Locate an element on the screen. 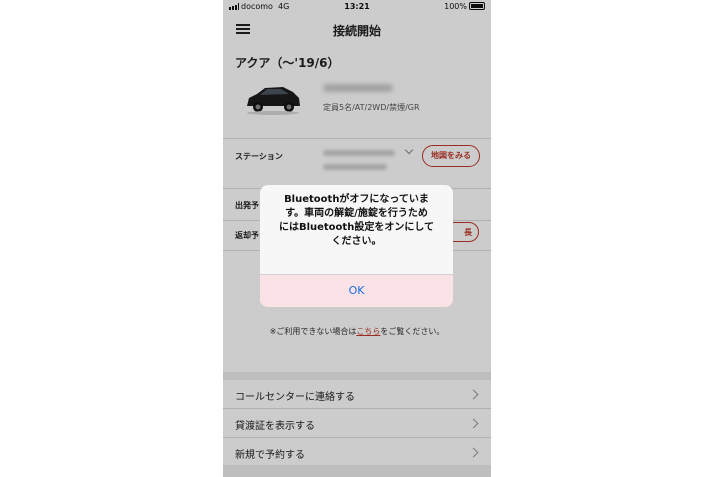  alert-line: にはBluetooth設定をオンにして is located at coordinates (356, 227).